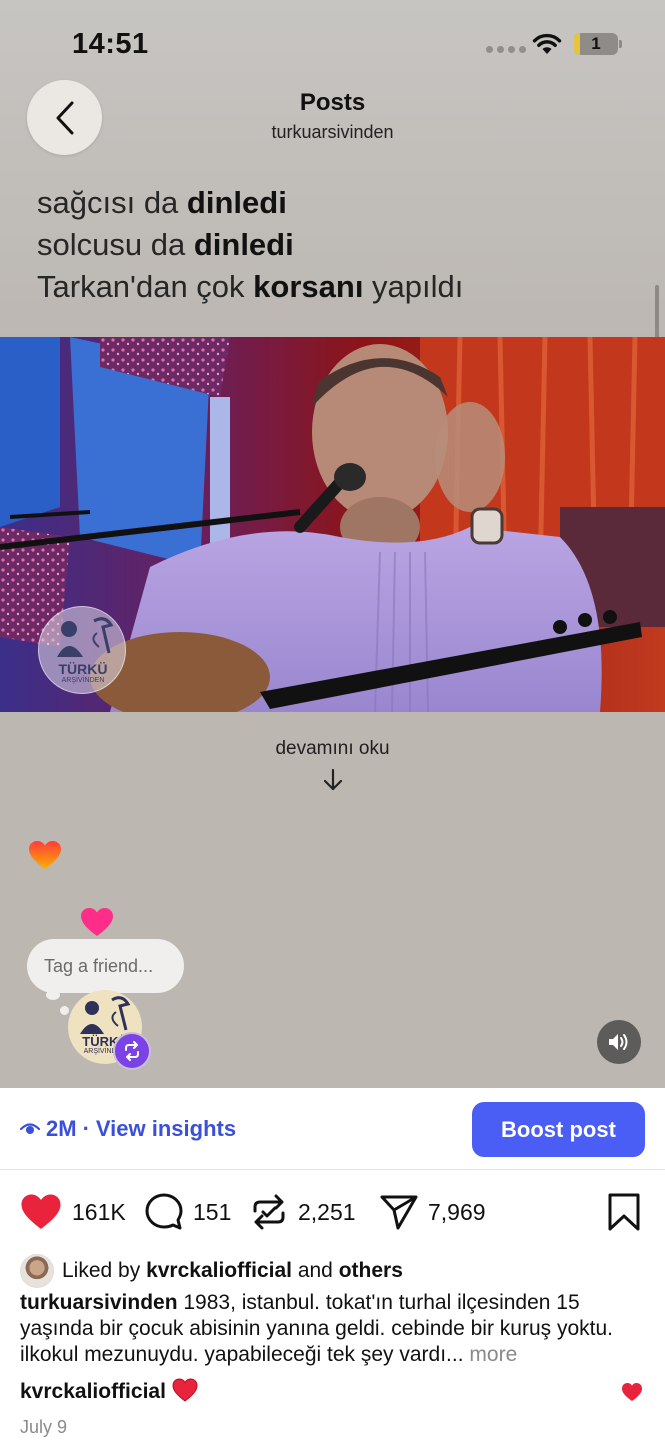  Describe the element at coordinates (93, 1391) in the screenshot. I see `comment-username: kvrckaliofficial` at that location.